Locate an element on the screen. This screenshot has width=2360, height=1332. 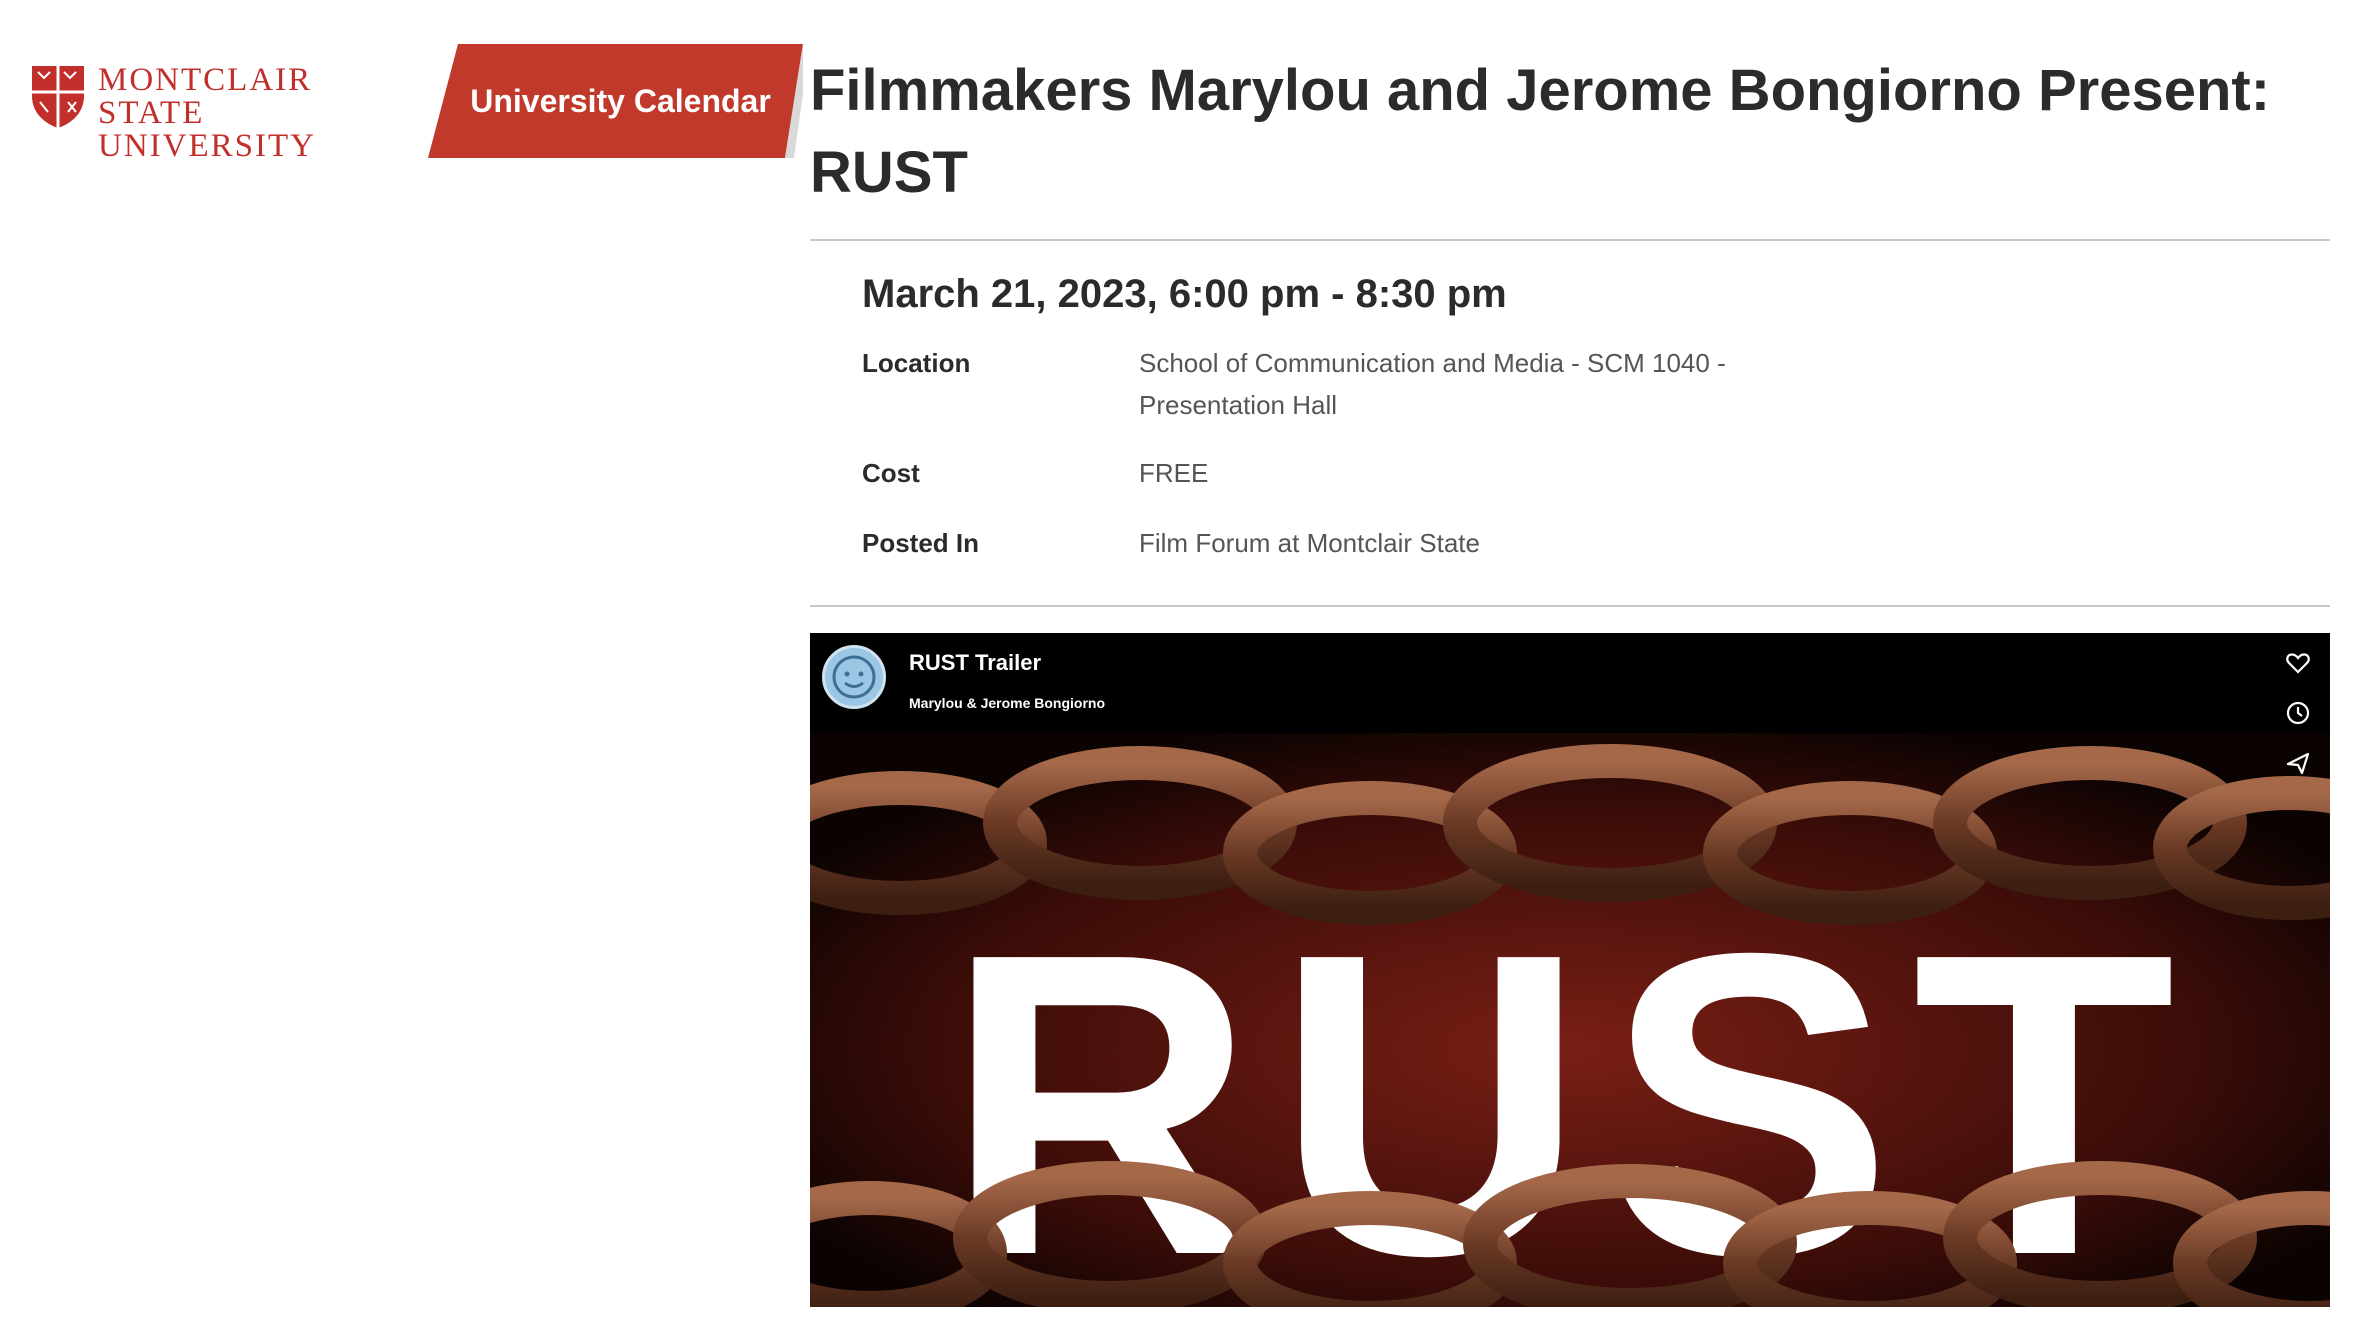
location-value-line2: Presentation Hall is located at coordinates (1238, 405).